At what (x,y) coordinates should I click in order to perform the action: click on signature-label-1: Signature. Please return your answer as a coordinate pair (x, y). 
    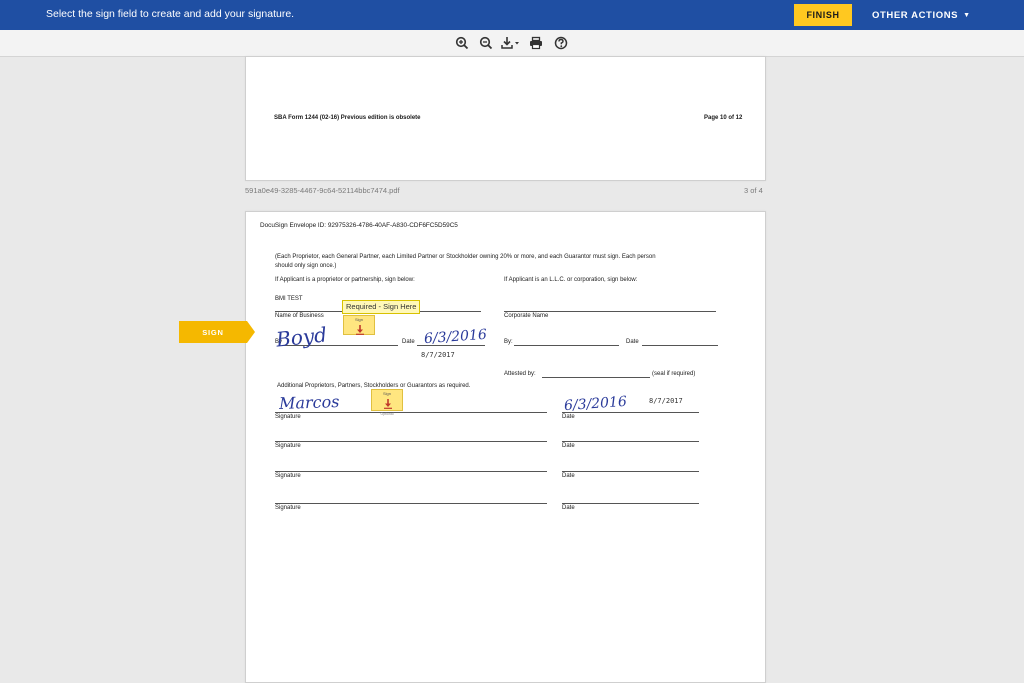
    Looking at the image, I should click on (288, 417).